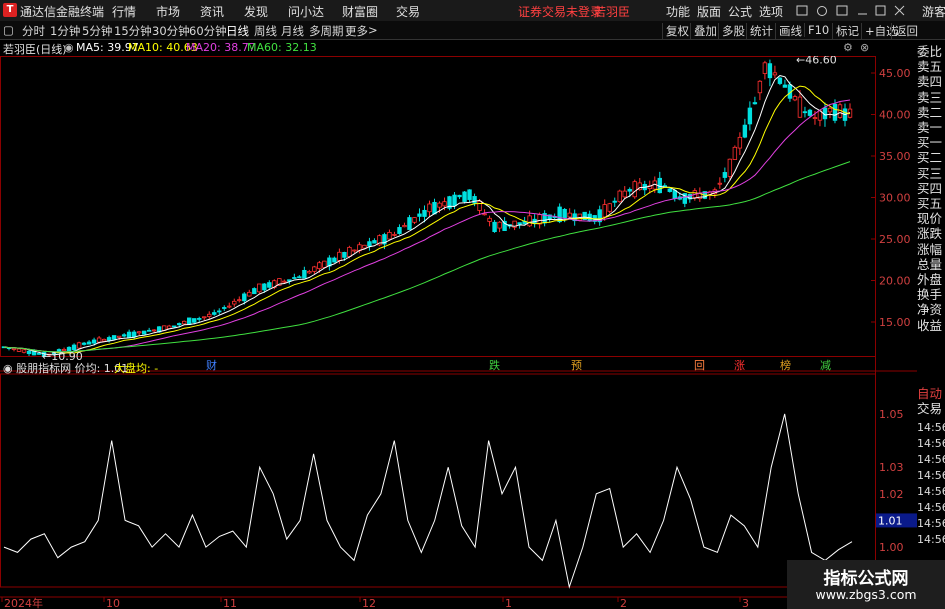 This screenshot has width=945, height=609. What do you see at coordinates (759, 31) in the screenshot?
I see `btn-stats: 统计` at bounding box center [759, 31].